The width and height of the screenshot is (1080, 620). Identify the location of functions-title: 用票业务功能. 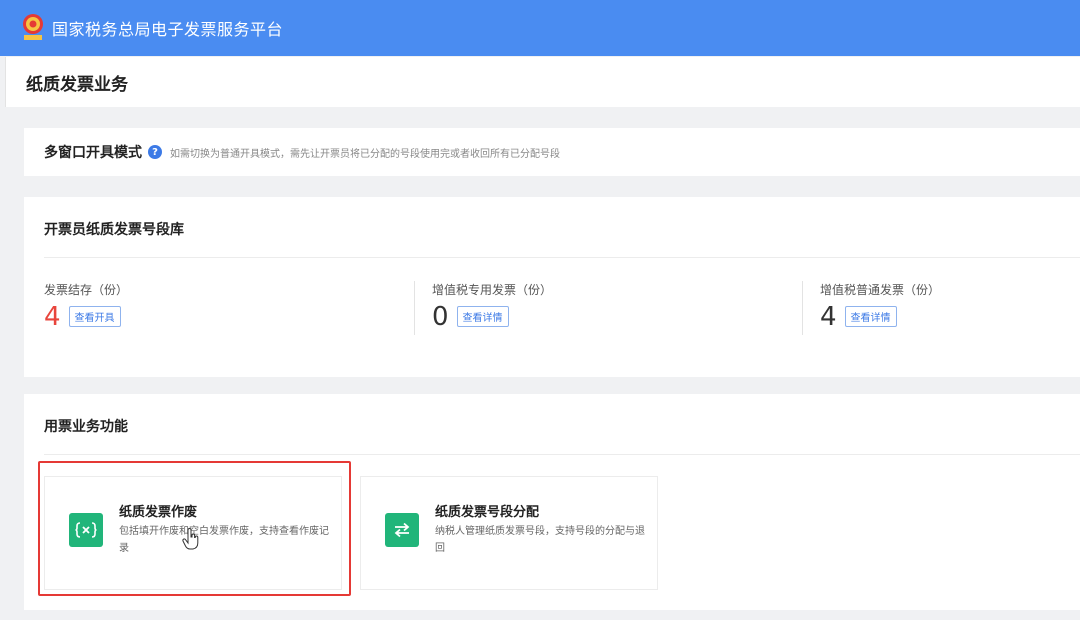
(86, 427).